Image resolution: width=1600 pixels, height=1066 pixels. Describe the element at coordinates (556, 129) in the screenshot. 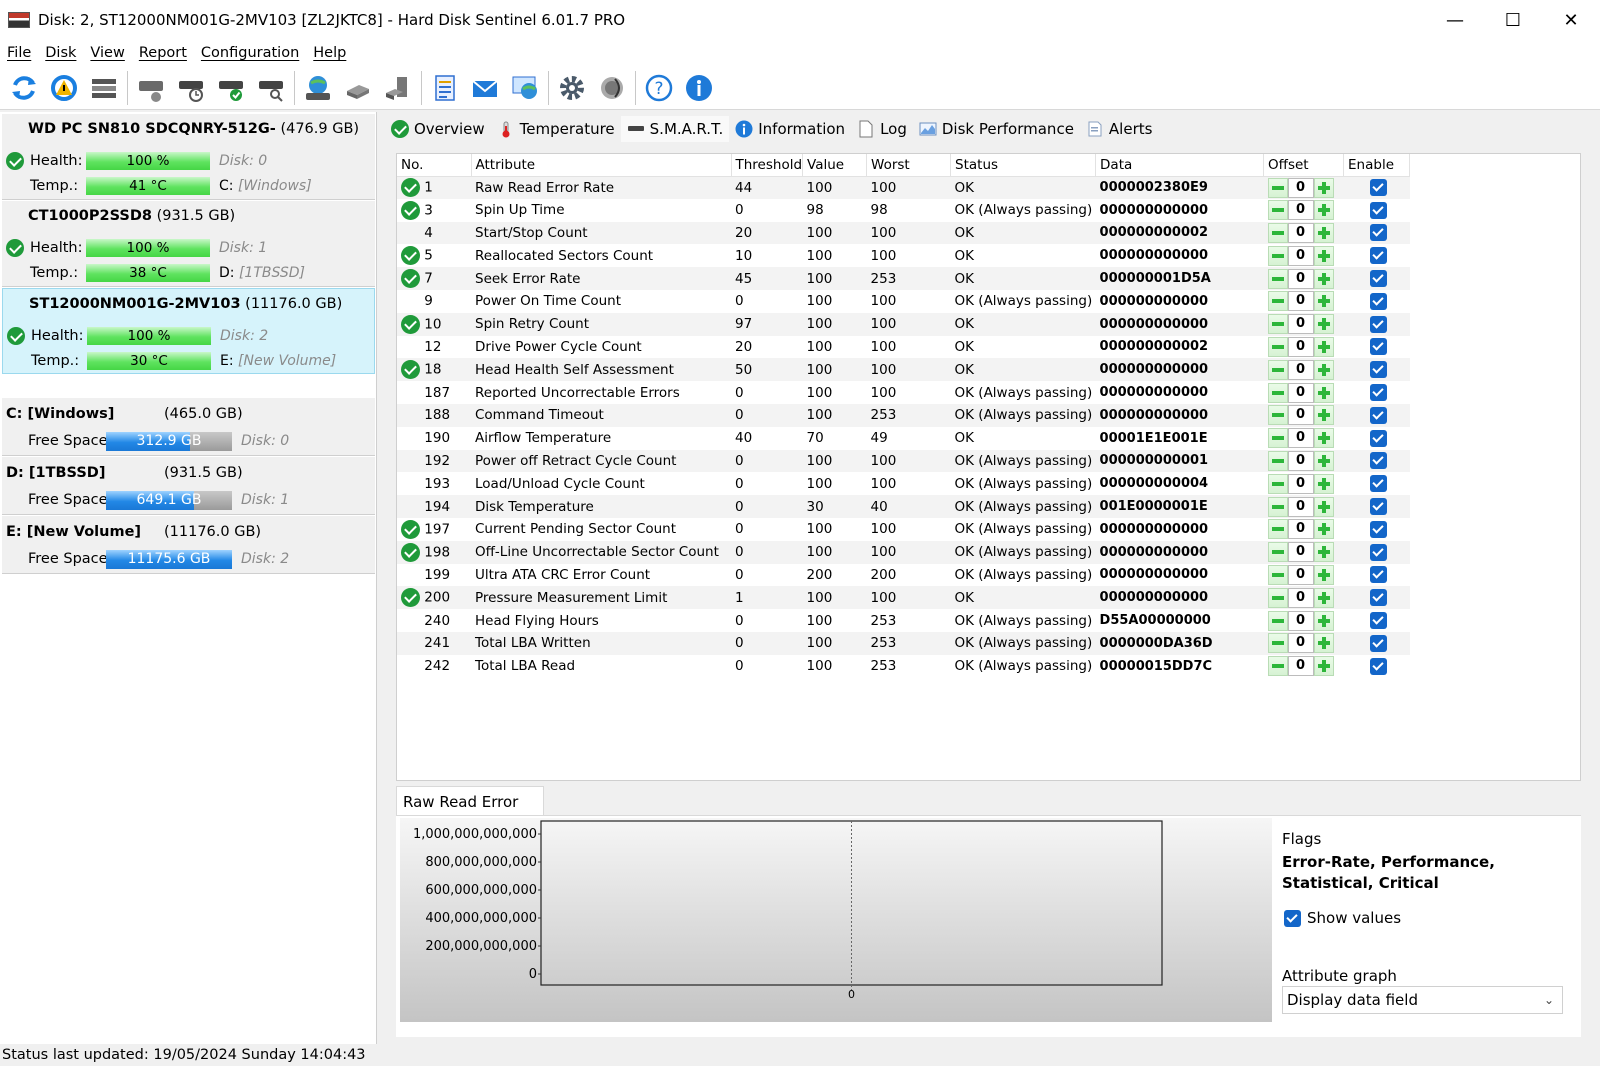

I see `tab-temperature: Temperature` at that location.